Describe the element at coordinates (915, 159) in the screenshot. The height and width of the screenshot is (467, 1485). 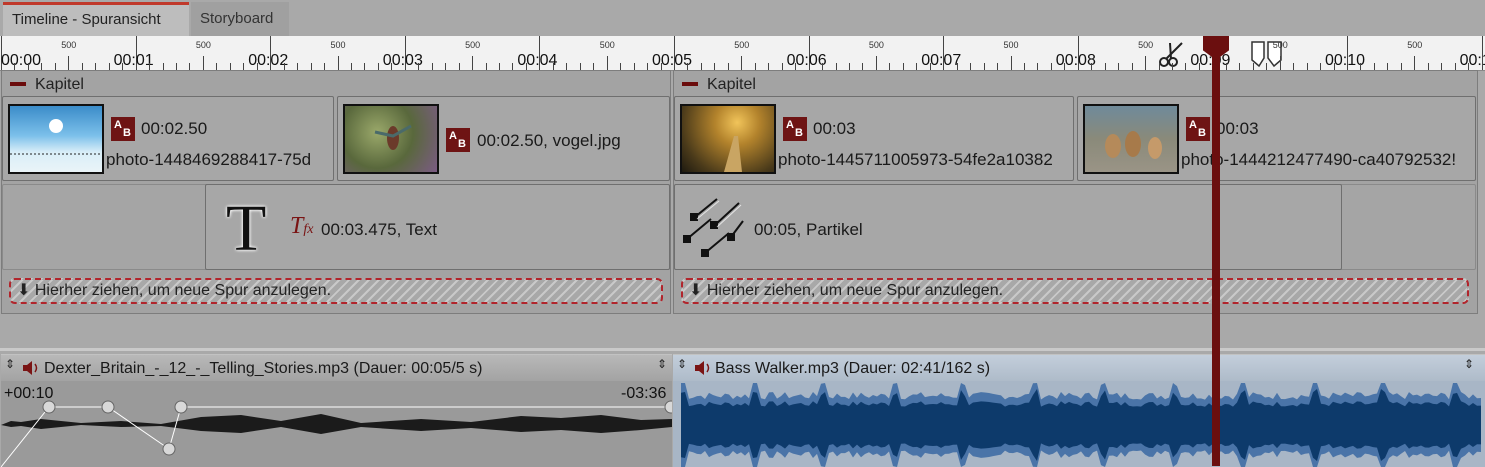
I see `clip-filename: photo-1445711005973-54fe2a10382` at that location.